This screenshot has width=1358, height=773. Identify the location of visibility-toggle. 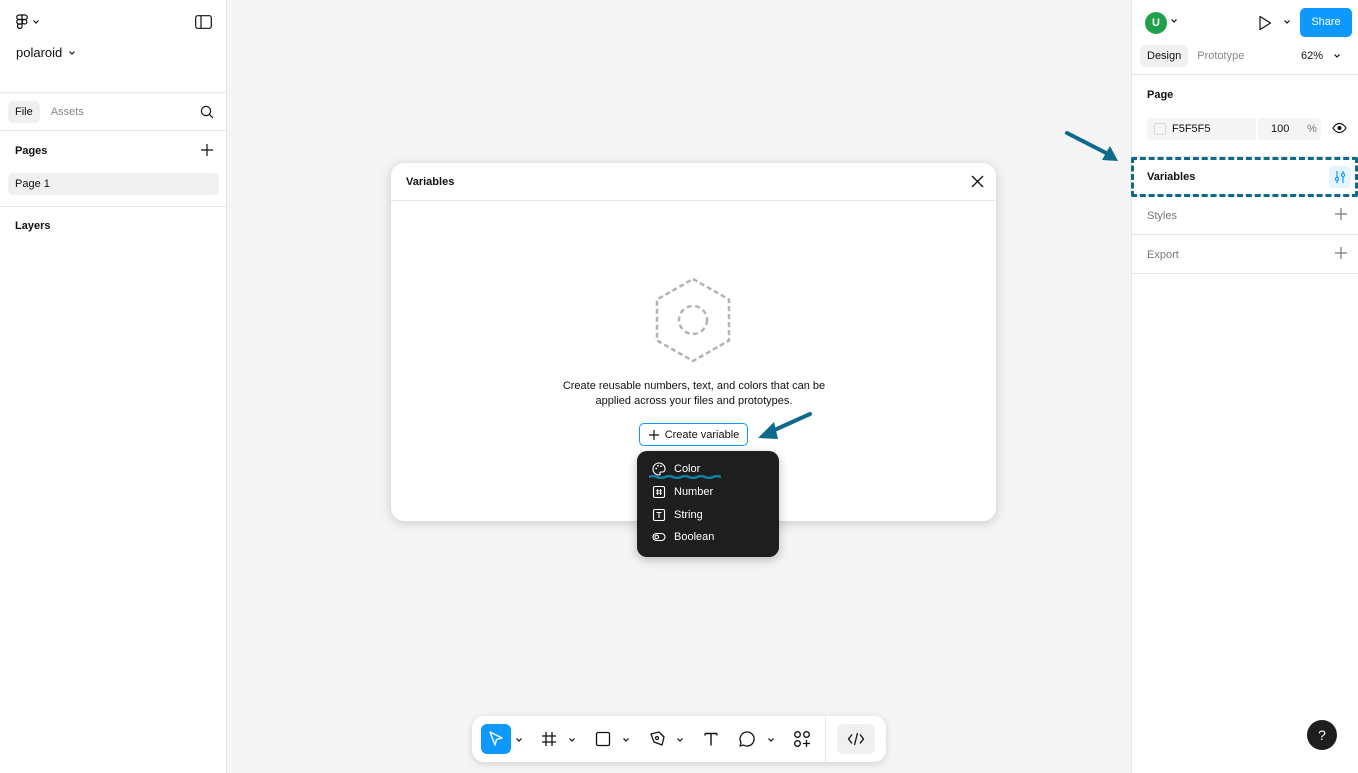
(1339, 129).